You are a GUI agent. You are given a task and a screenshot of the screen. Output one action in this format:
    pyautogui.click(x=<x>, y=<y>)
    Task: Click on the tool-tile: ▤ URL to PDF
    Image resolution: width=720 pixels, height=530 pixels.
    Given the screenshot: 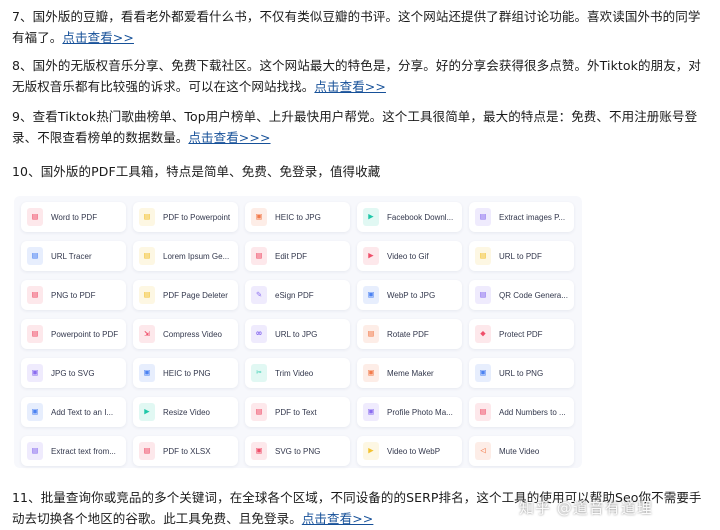 What is the action you would take?
    pyautogui.click(x=521, y=256)
    